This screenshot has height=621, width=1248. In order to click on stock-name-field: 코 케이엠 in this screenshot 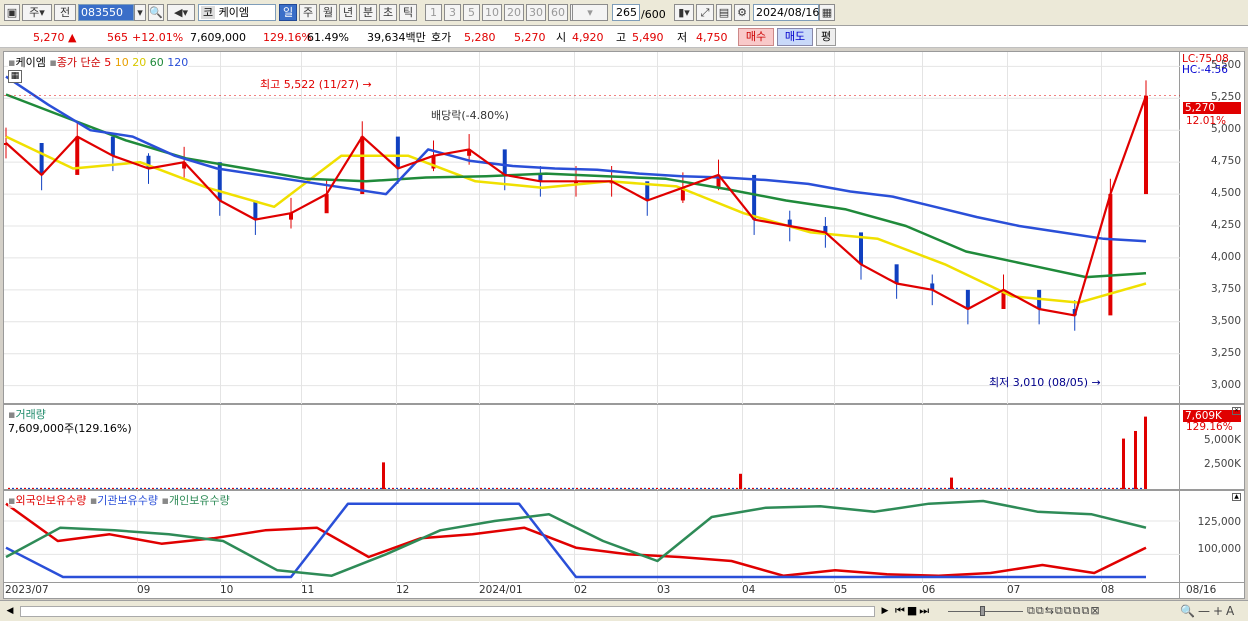, I will do `click(237, 12)`.